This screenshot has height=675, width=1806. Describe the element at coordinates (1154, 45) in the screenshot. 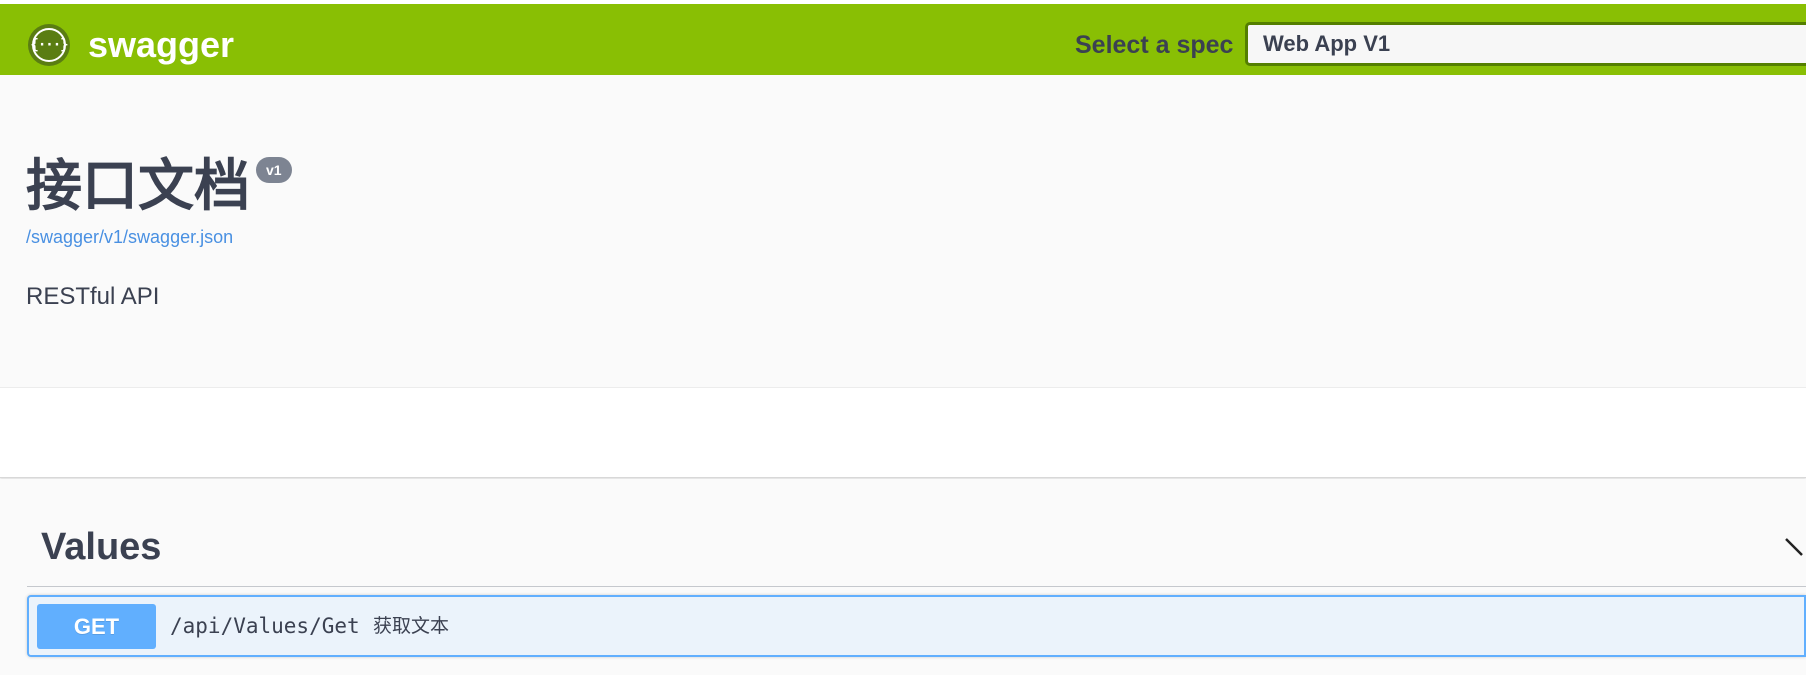

I see `spec-select-label: Select a spec` at that location.